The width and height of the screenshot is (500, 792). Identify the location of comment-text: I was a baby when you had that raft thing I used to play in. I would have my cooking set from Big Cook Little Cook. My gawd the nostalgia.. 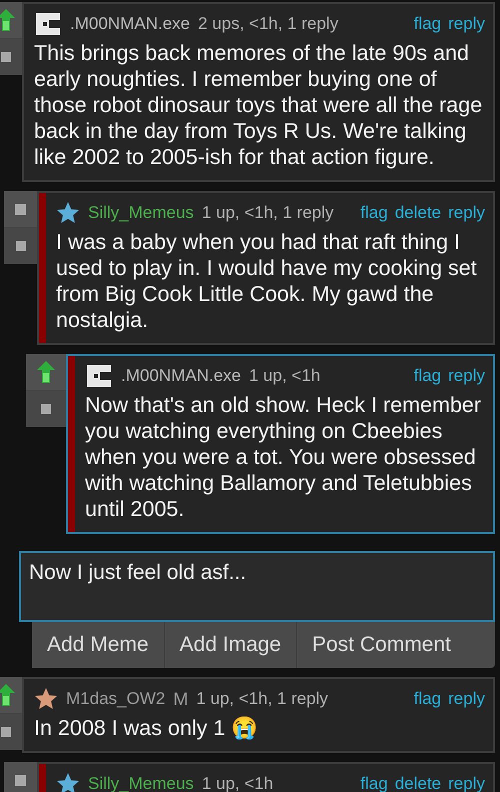
(267, 281).